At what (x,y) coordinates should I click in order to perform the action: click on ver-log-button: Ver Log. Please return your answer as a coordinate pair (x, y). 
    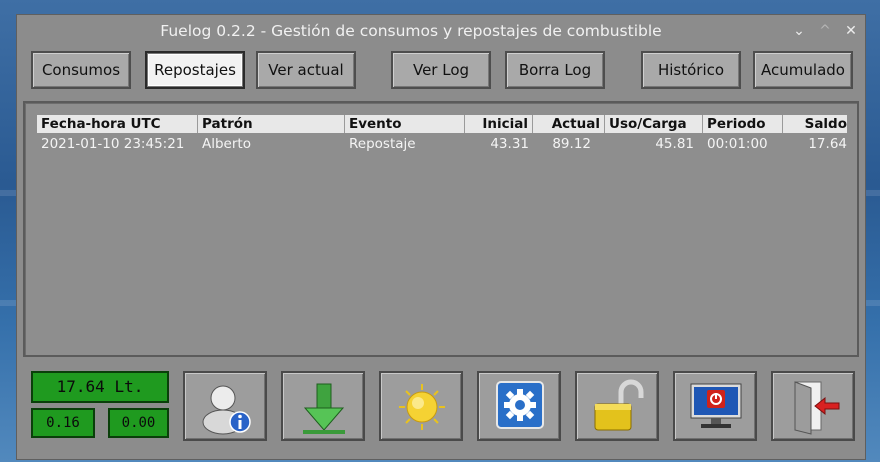
    Looking at the image, I should click on (441, 70).